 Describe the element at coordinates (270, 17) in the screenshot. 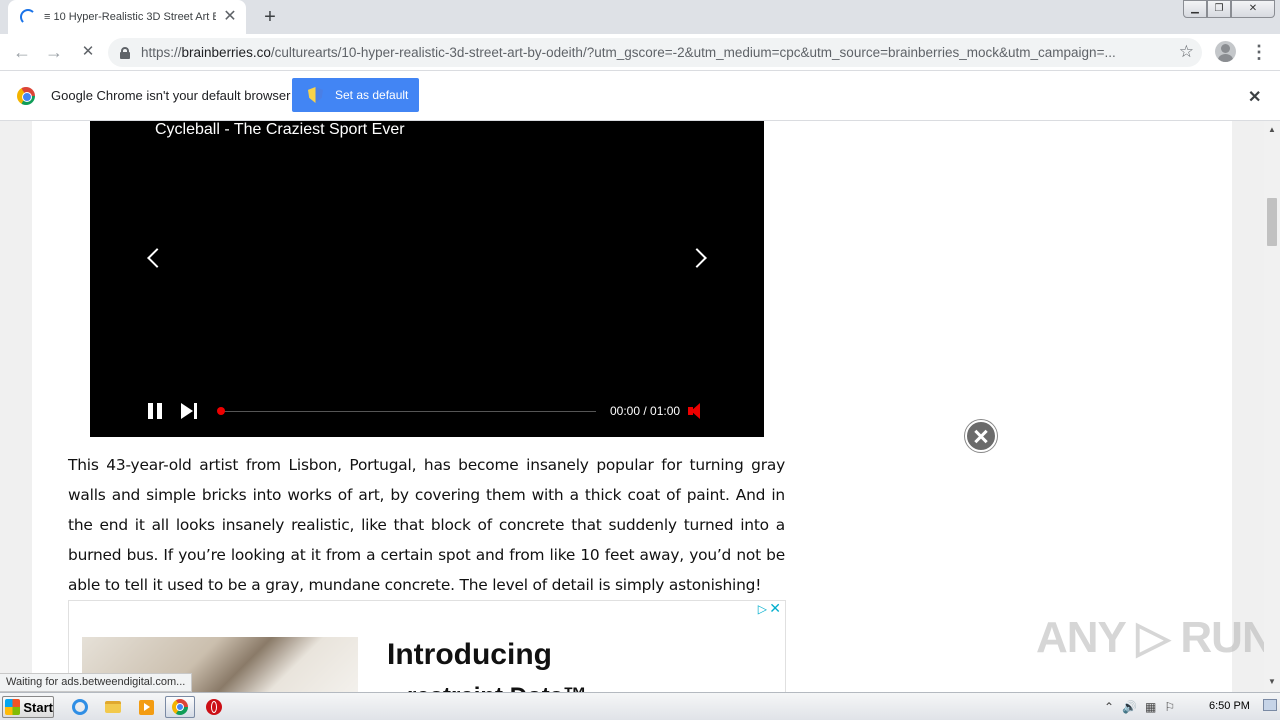

I see `new-tab-button: +` at that location.